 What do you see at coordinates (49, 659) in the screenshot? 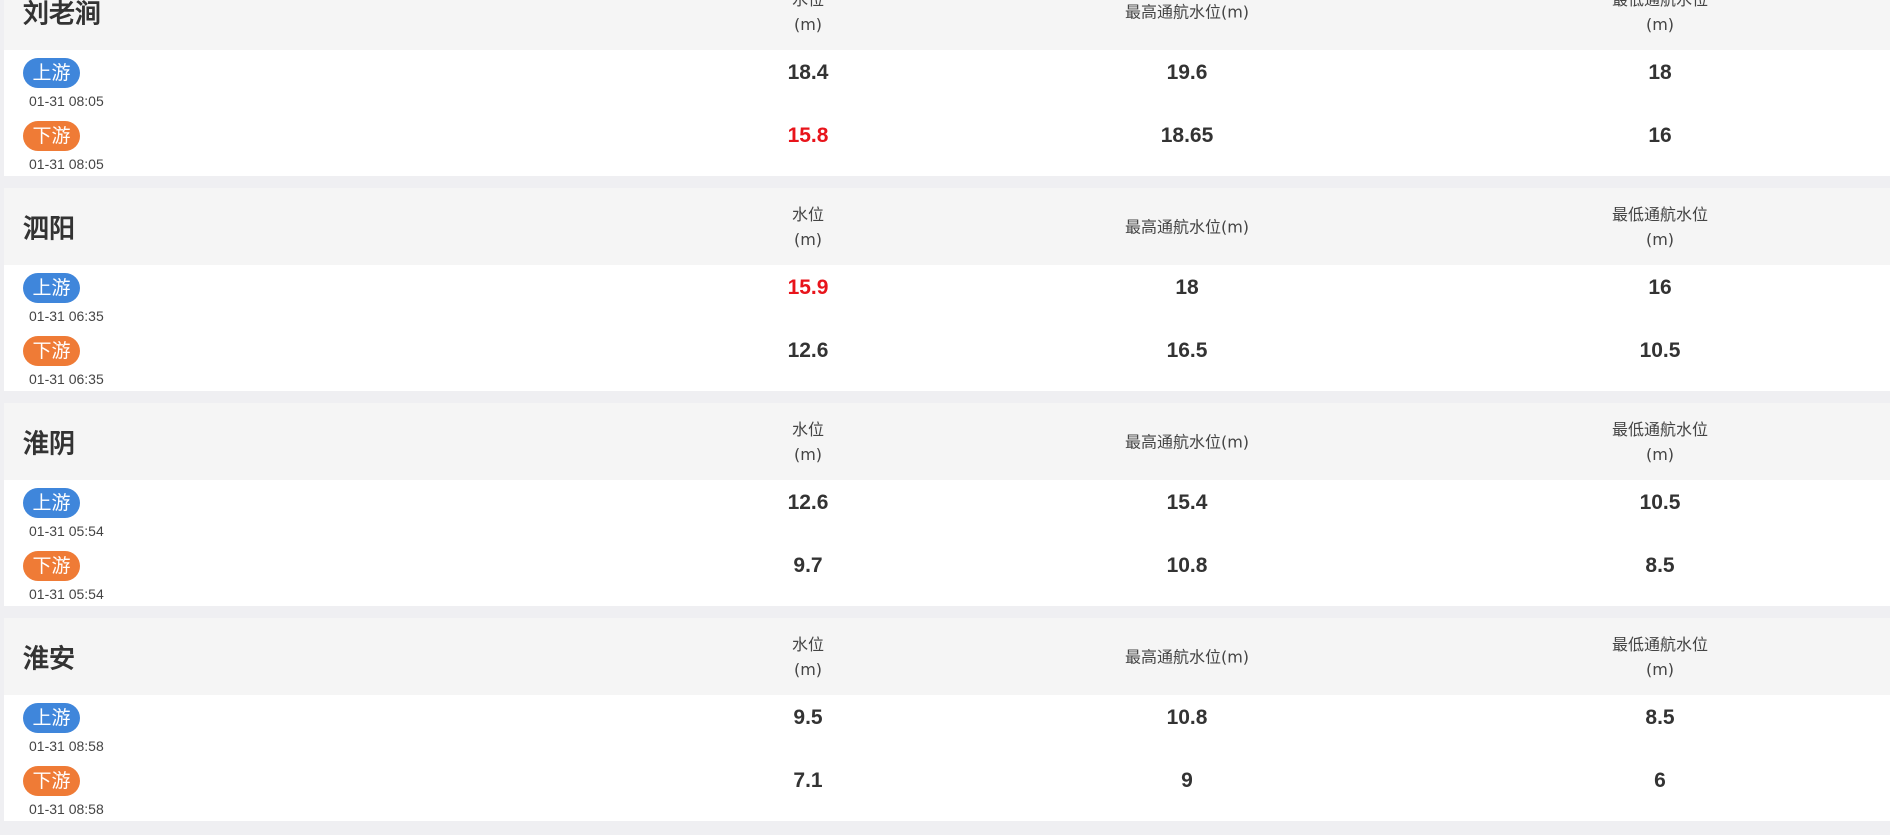
I see `station-name: 淮安` at bounding box center [49, 659].